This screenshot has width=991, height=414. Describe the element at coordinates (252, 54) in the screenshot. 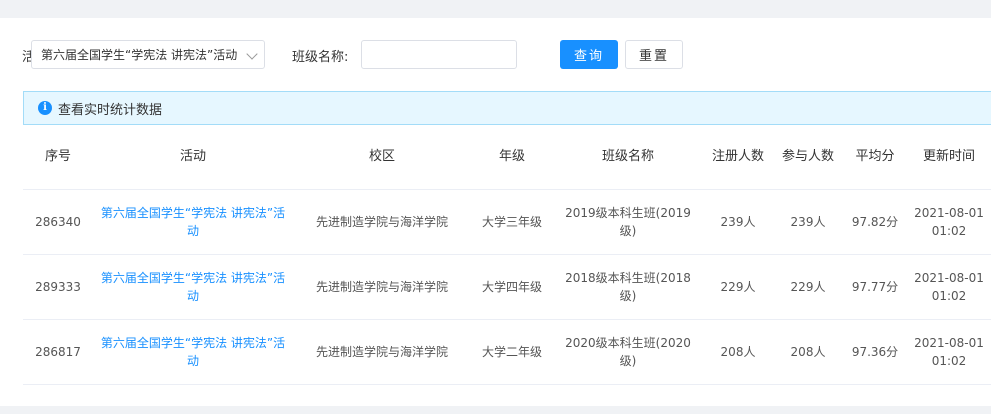

I see `chevron-down-icon` at that location.